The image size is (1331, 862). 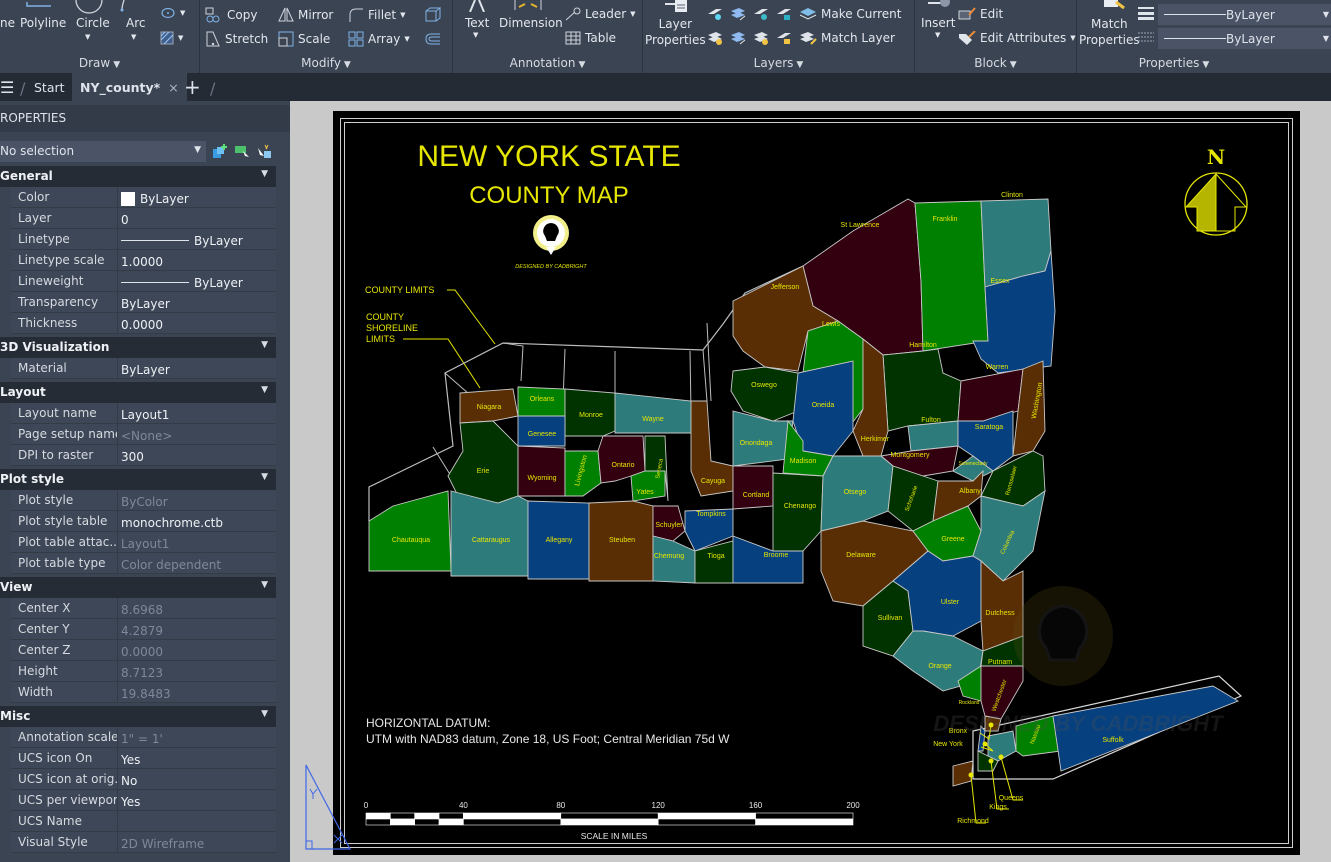 What do you see at coordinates (138, 176) in the screenshot?
I see `section-header-general: General ▼` at bounding box center [138, 176].